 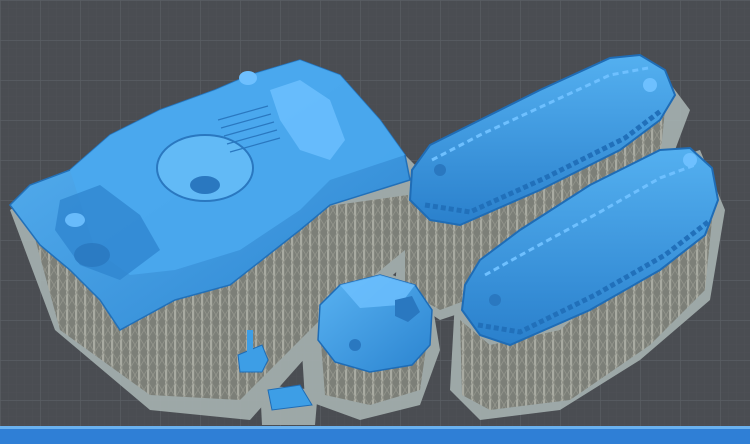 What do you see at coordinates (375, 323) in the screenshot?
I see `turret-model` at bounding box center [375, 323].